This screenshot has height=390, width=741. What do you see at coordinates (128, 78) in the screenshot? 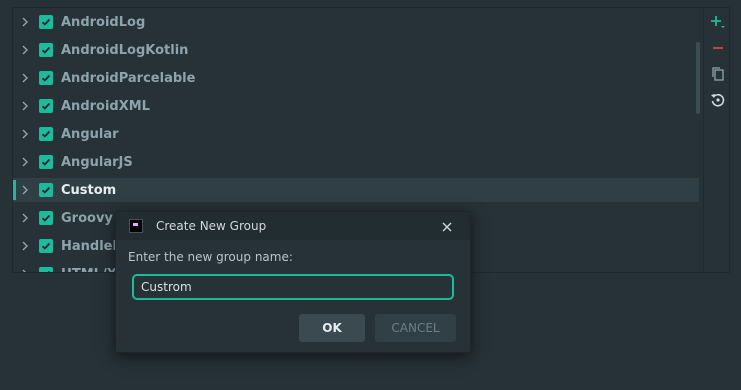
I see `group-label: AndroidParcelable` at bounding box center [128, 78].